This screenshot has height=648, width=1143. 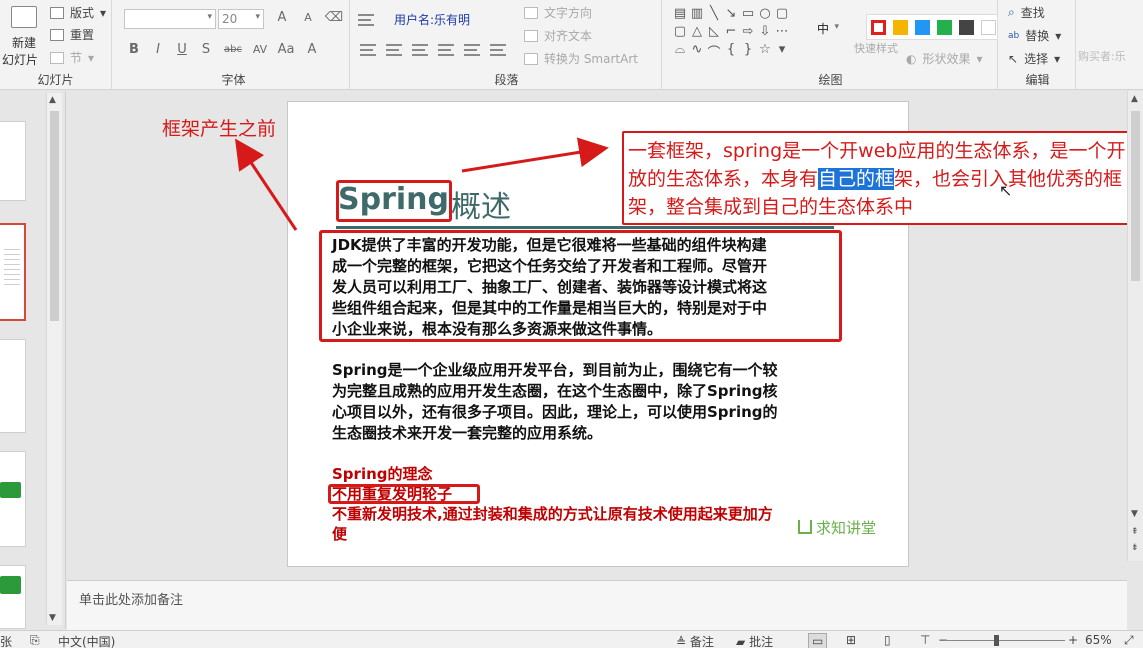 What do you see at coordinates (446, 50) in the screenshot?
I see `justify-icon` at bounding box center [446, 50].